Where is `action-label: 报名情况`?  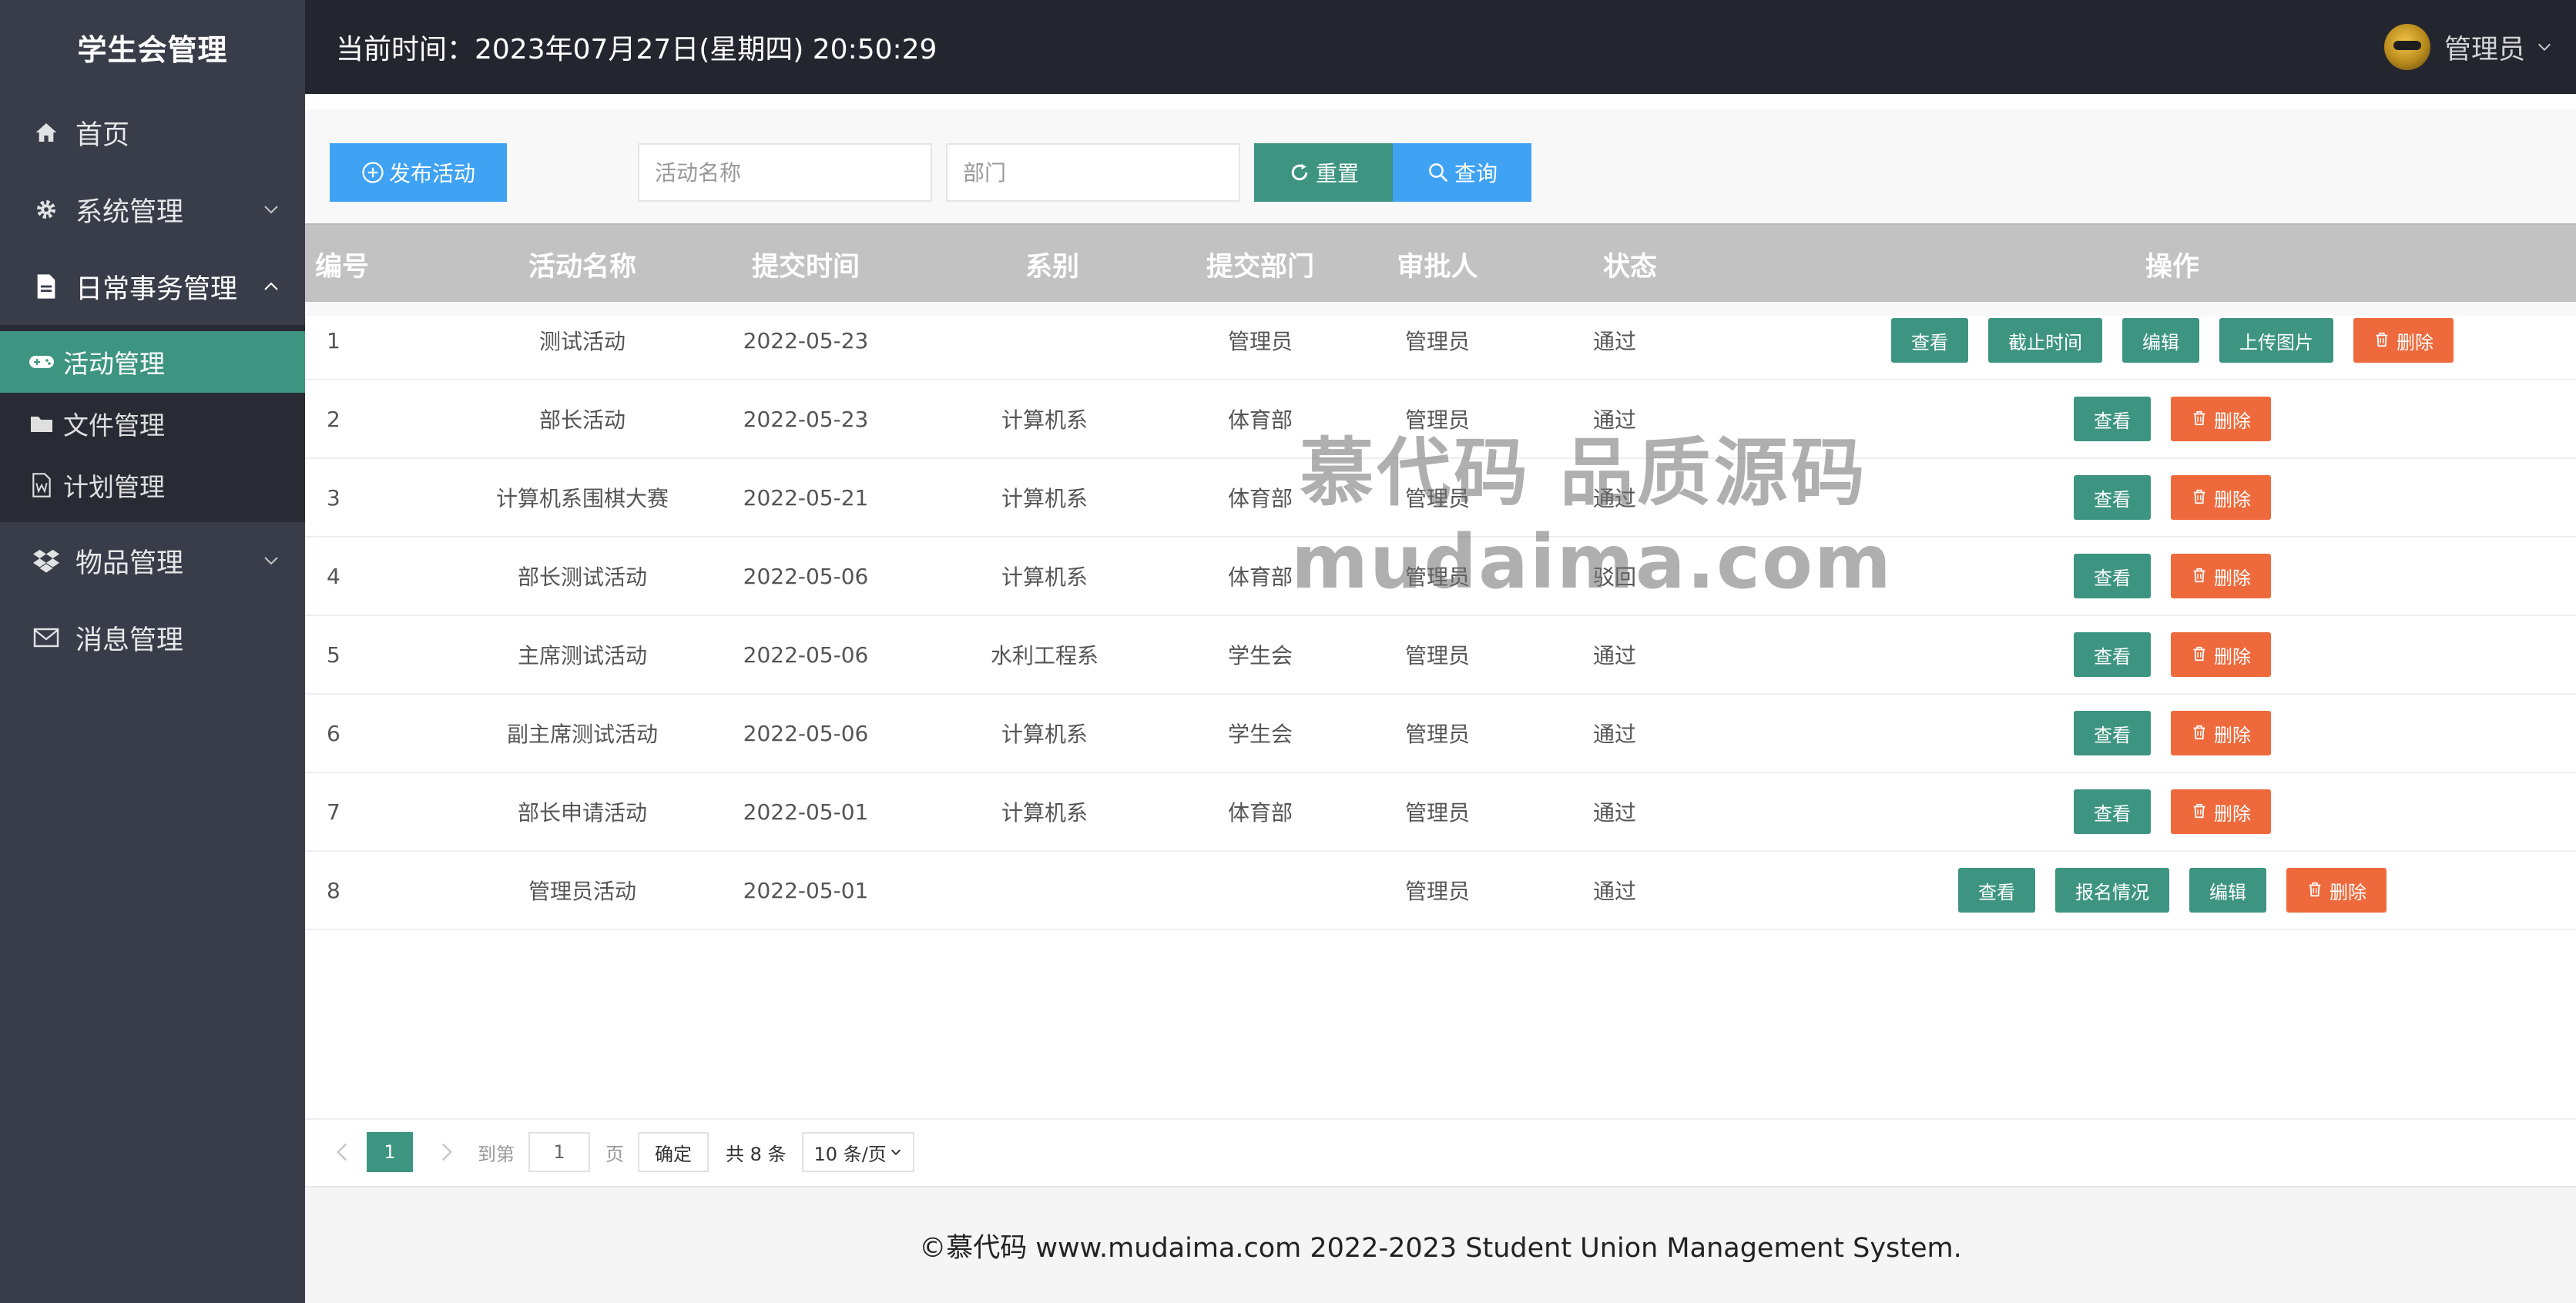
action-label: 报名情况 is located at coordinates (2112, 892).